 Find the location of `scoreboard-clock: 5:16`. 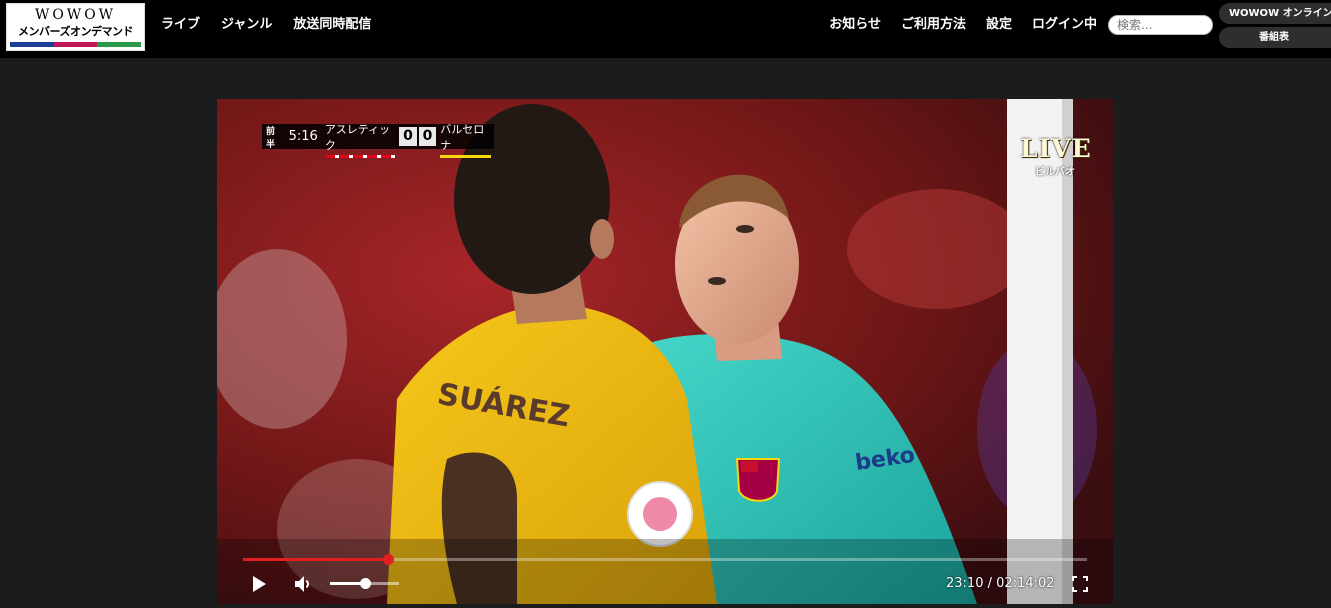

scoreboard-clock: 5:16 is located at coordinates (303, 136).